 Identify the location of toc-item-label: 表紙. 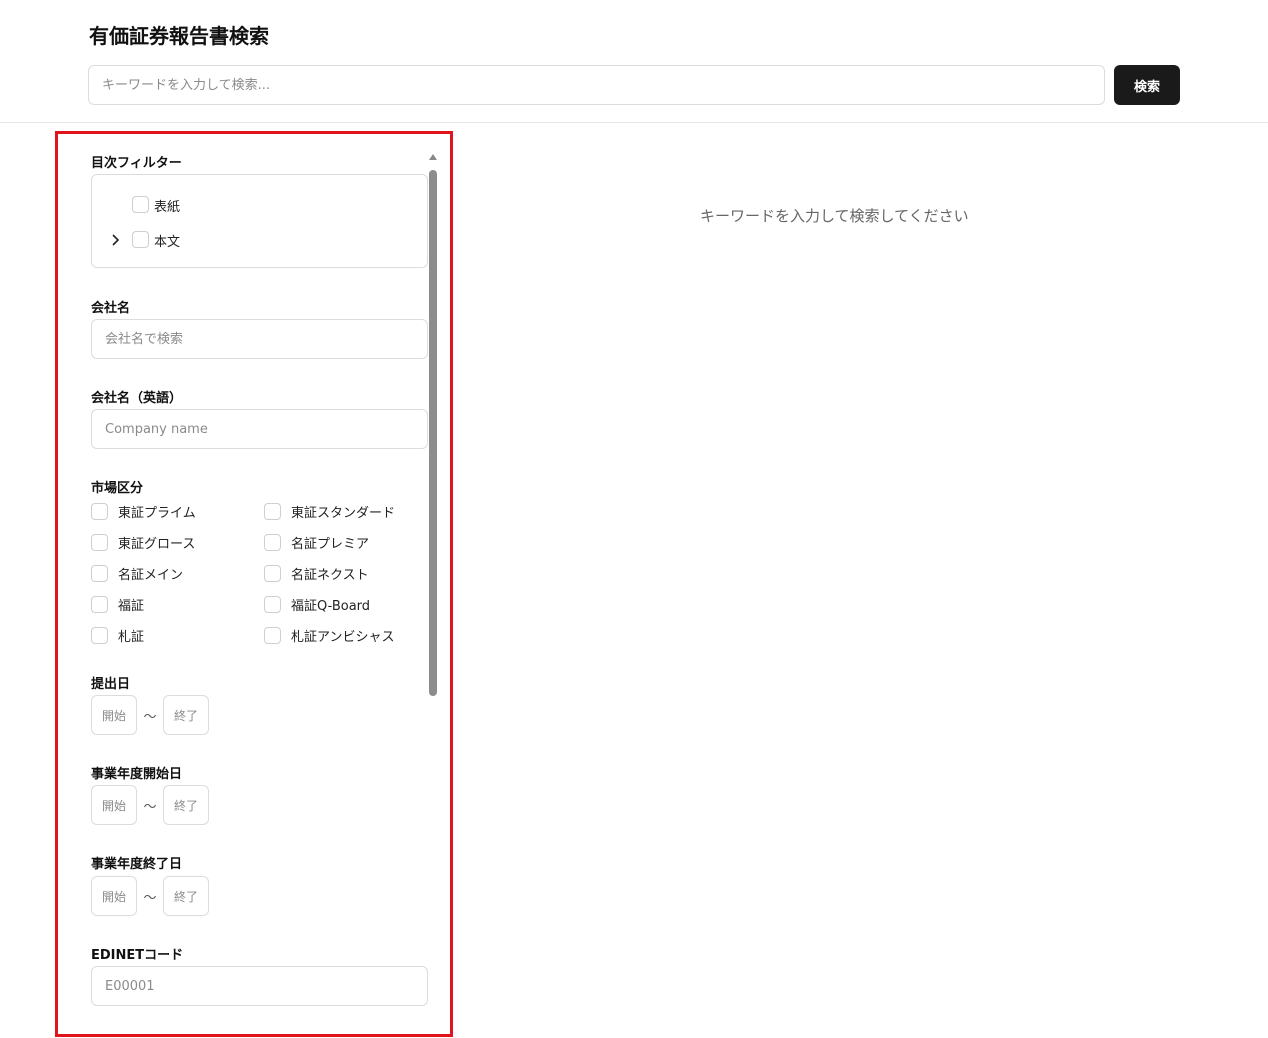
(167, 207).